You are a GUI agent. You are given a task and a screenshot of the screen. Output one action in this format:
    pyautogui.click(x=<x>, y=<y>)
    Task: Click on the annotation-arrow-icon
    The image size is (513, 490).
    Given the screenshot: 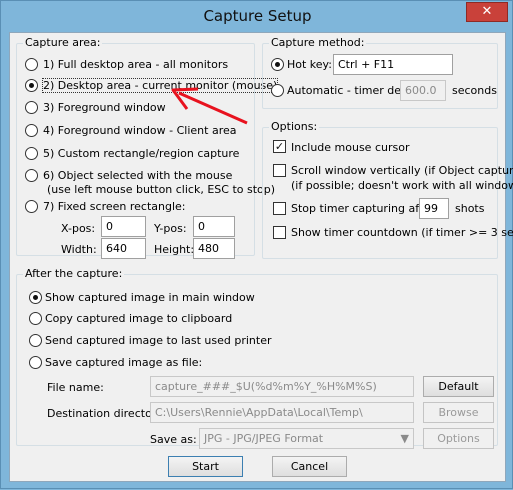 What is the action you would take?
    pyautogui.click(x=209, y=106)
    